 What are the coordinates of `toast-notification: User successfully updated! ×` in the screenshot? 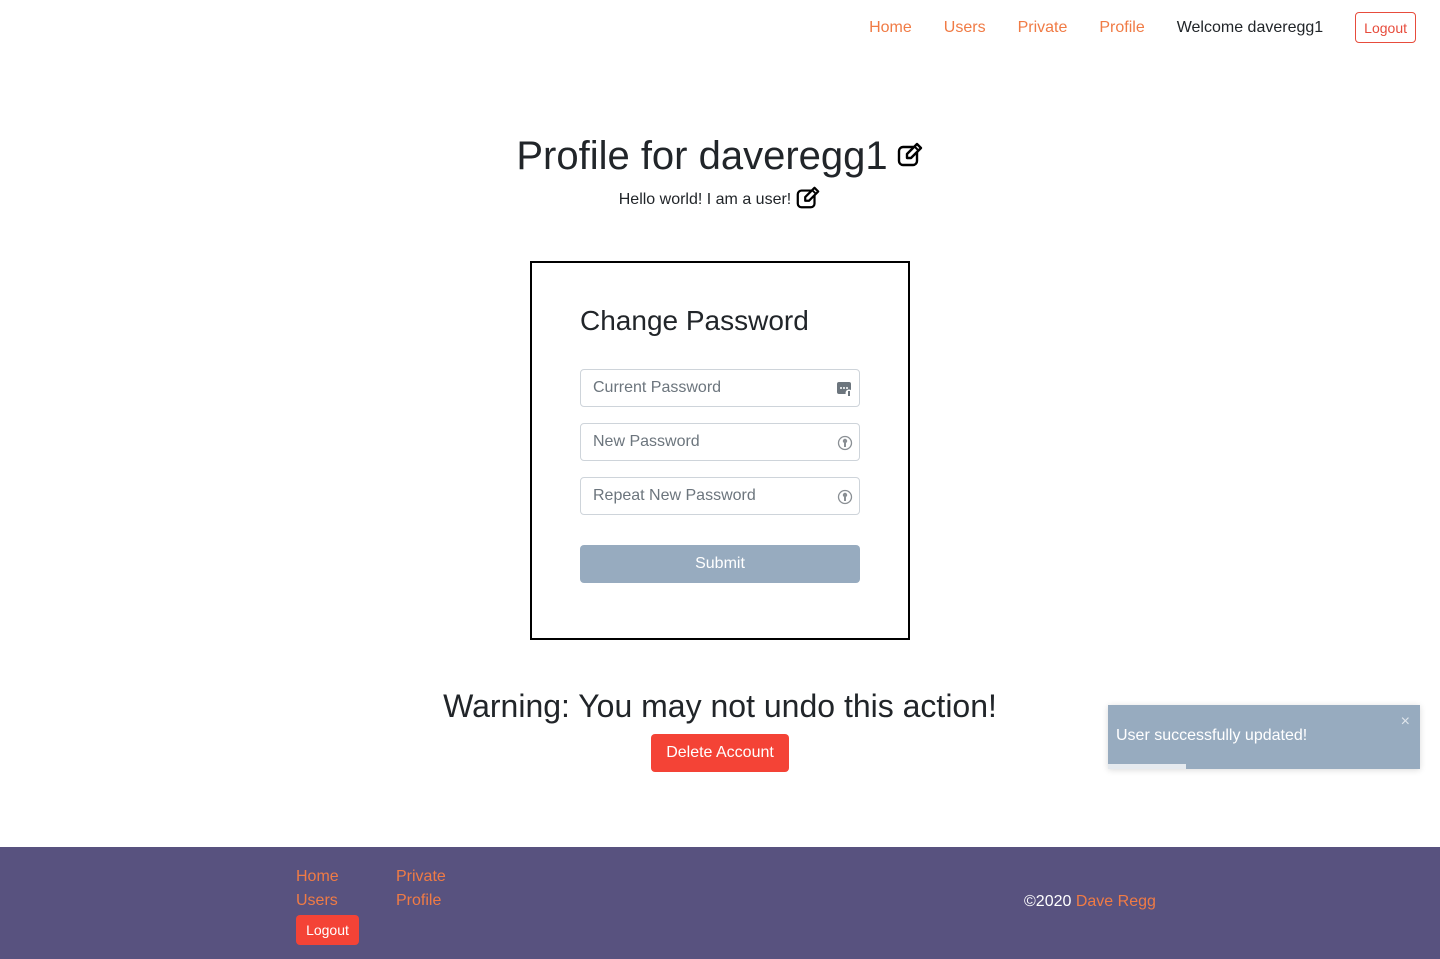 It's located at (1264, 737).